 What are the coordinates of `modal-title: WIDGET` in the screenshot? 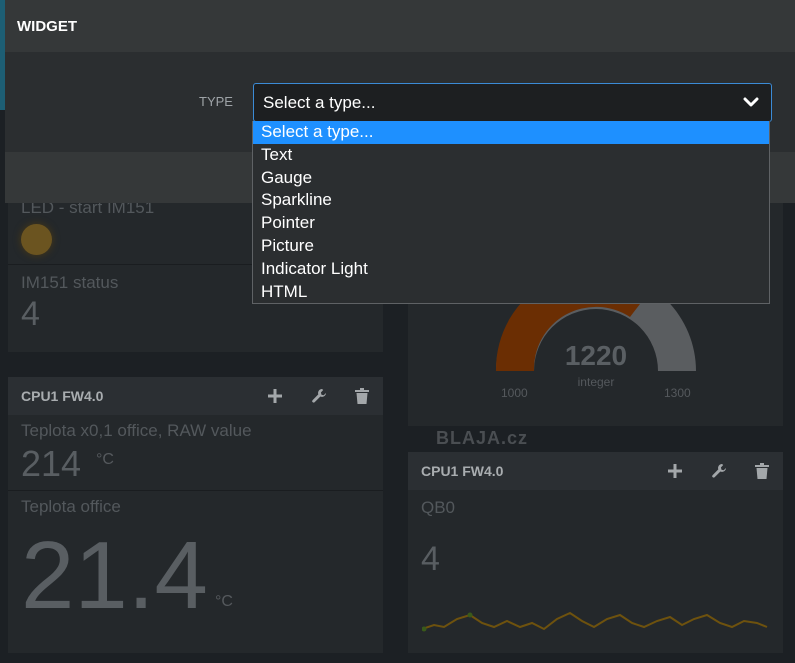 It's located at (47, 26).